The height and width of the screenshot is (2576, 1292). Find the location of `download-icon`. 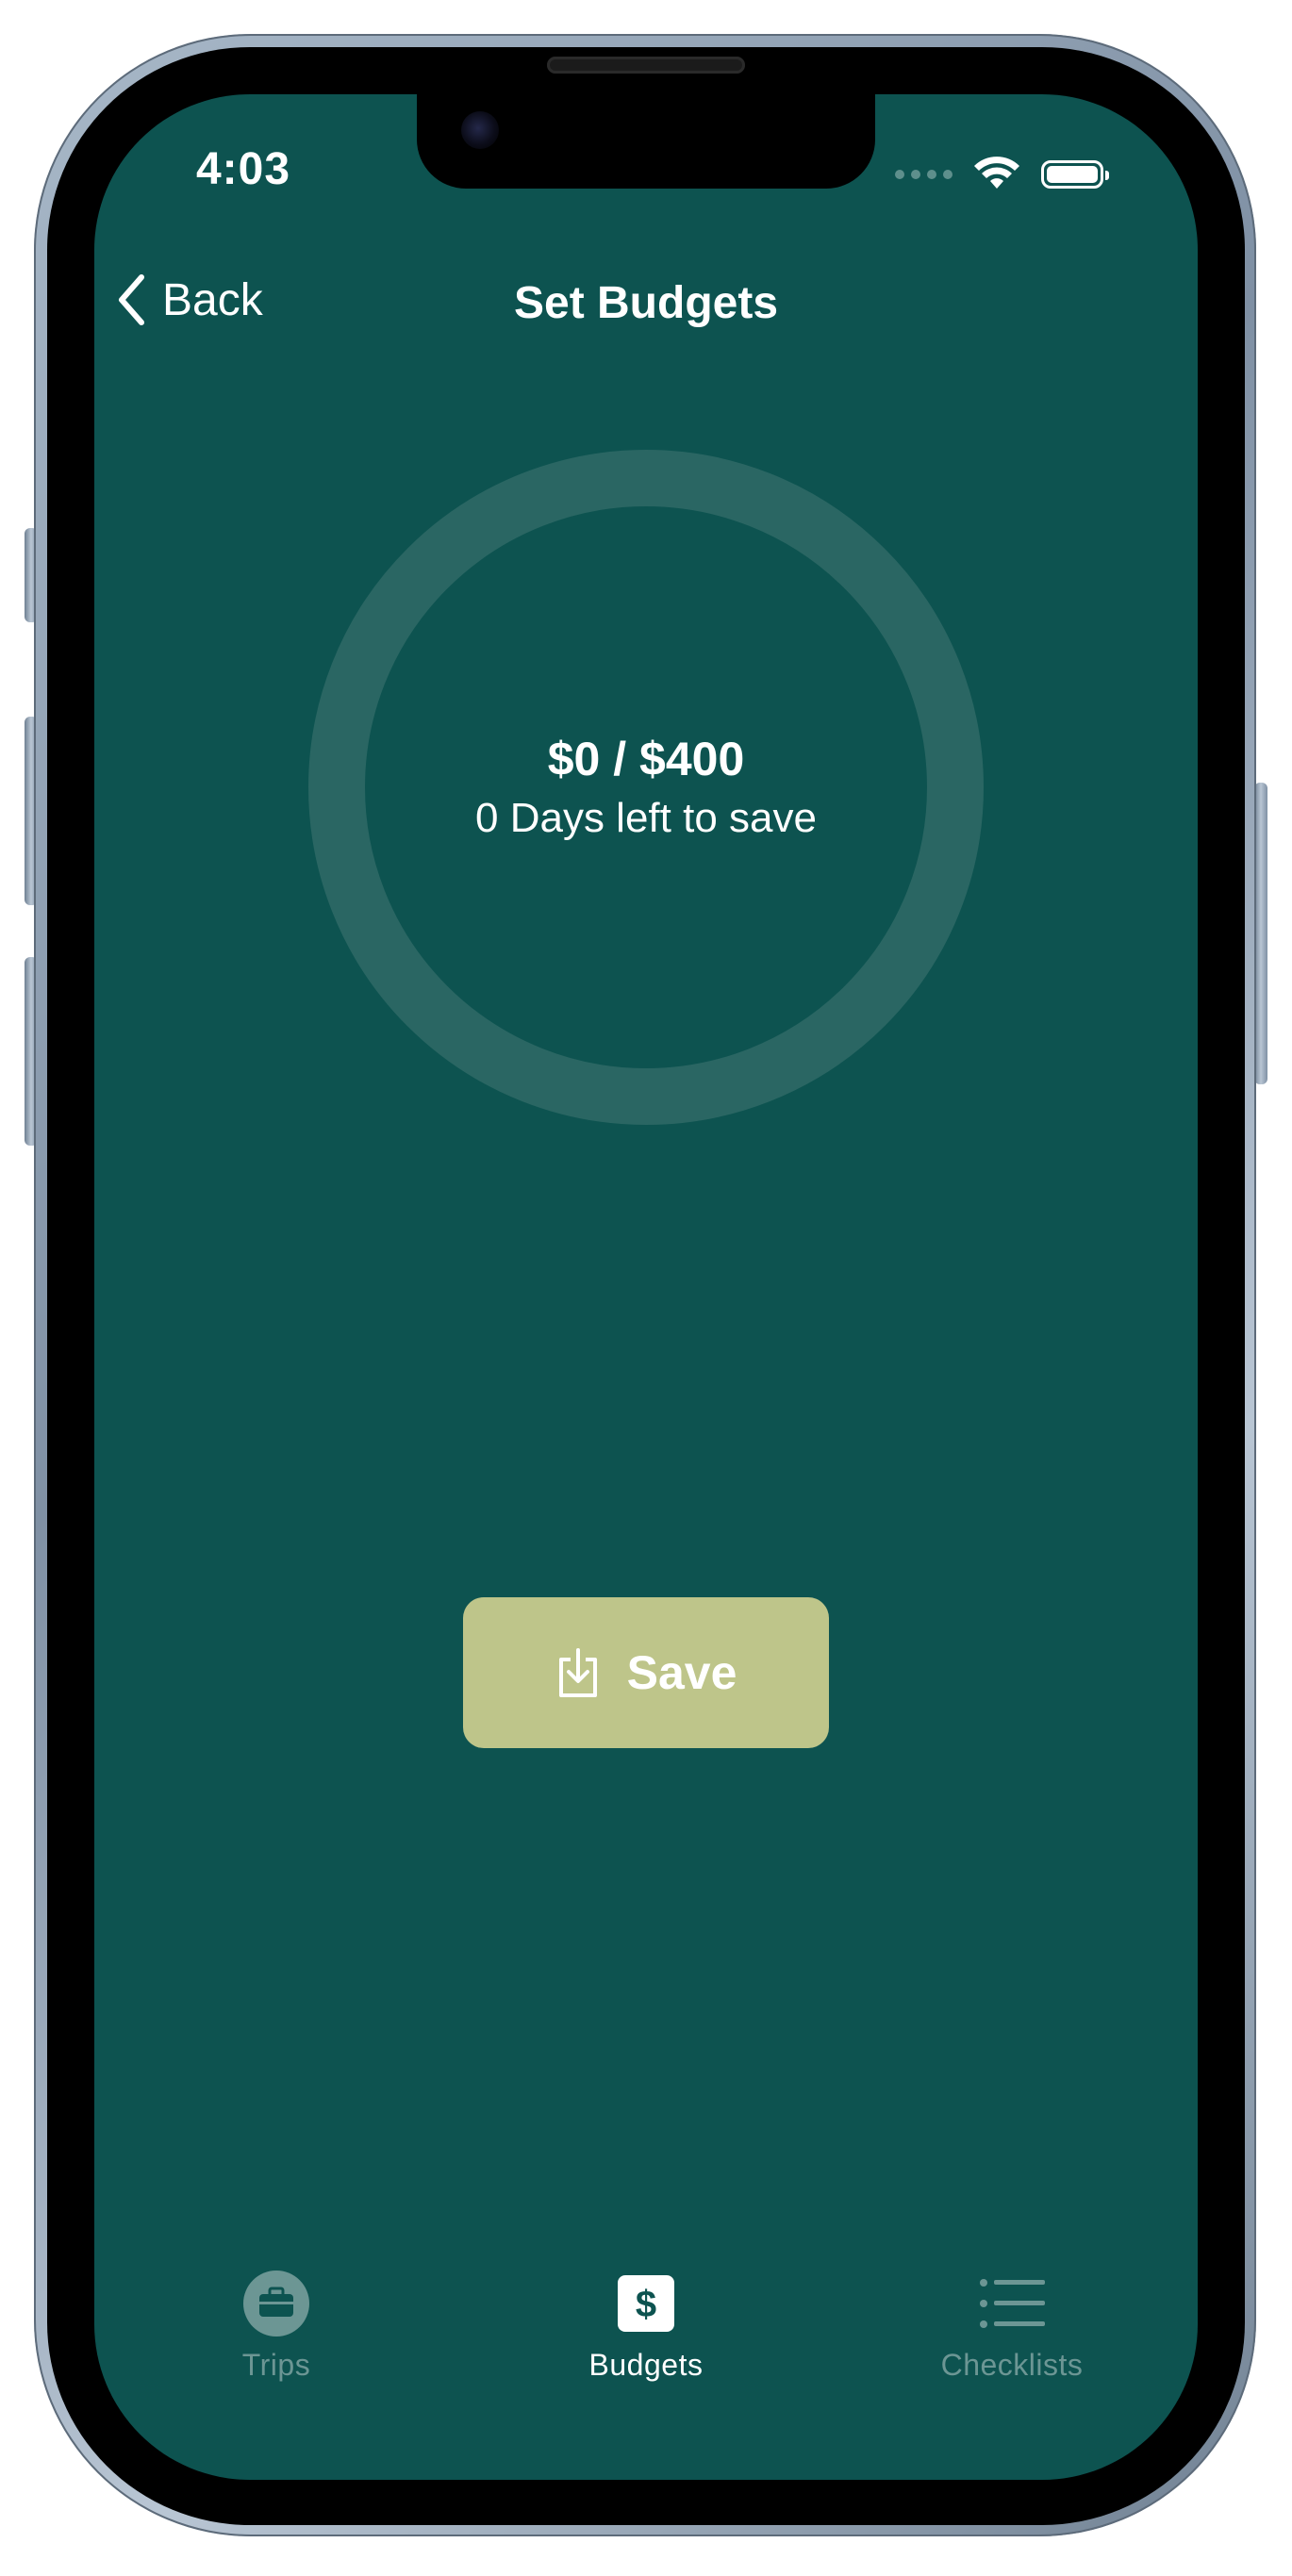

download-icon is located at coordinates (577, 1672).